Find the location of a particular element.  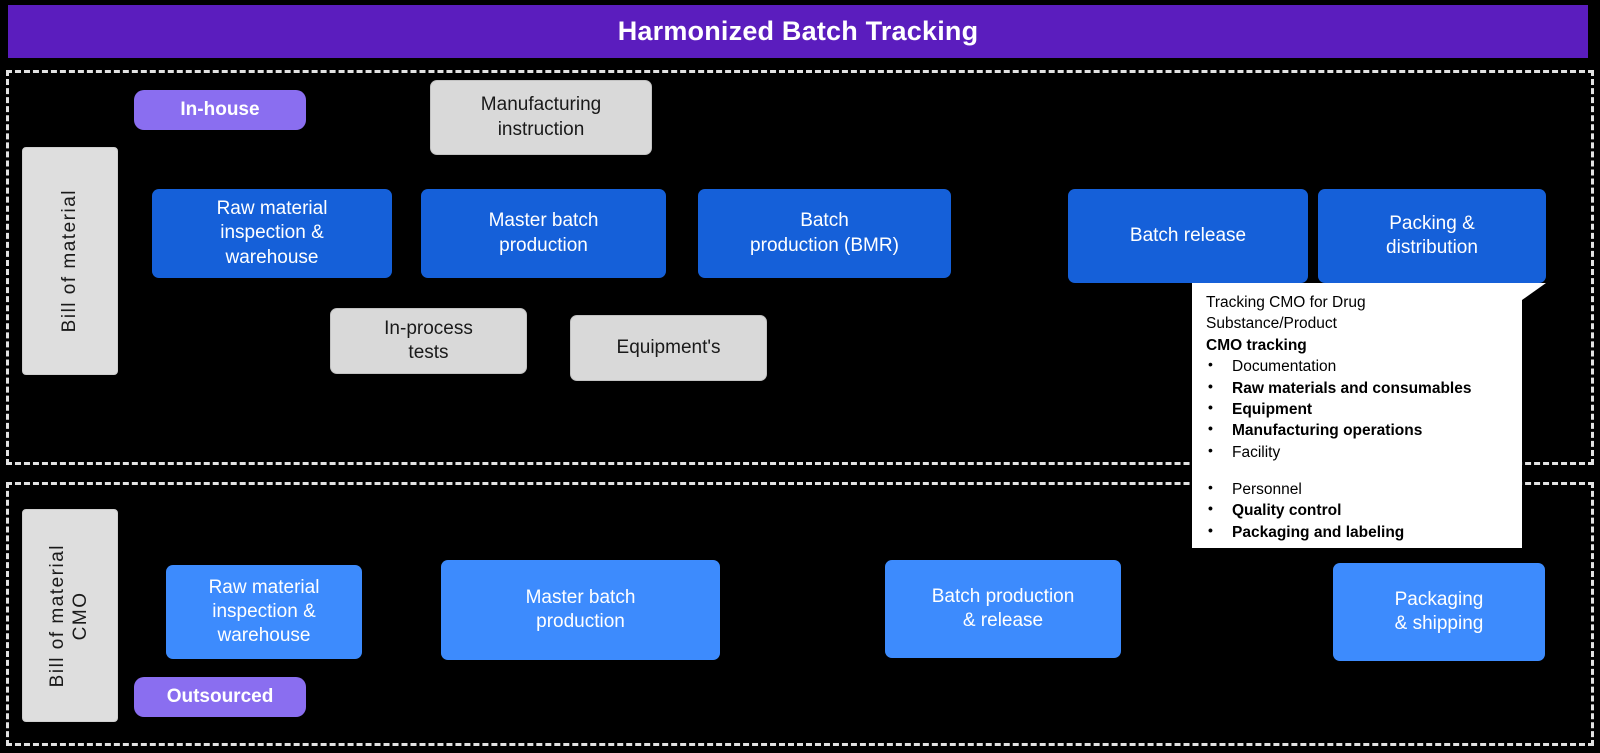

step-label: Batch production (BMR) is located at coordinates (824, 233).